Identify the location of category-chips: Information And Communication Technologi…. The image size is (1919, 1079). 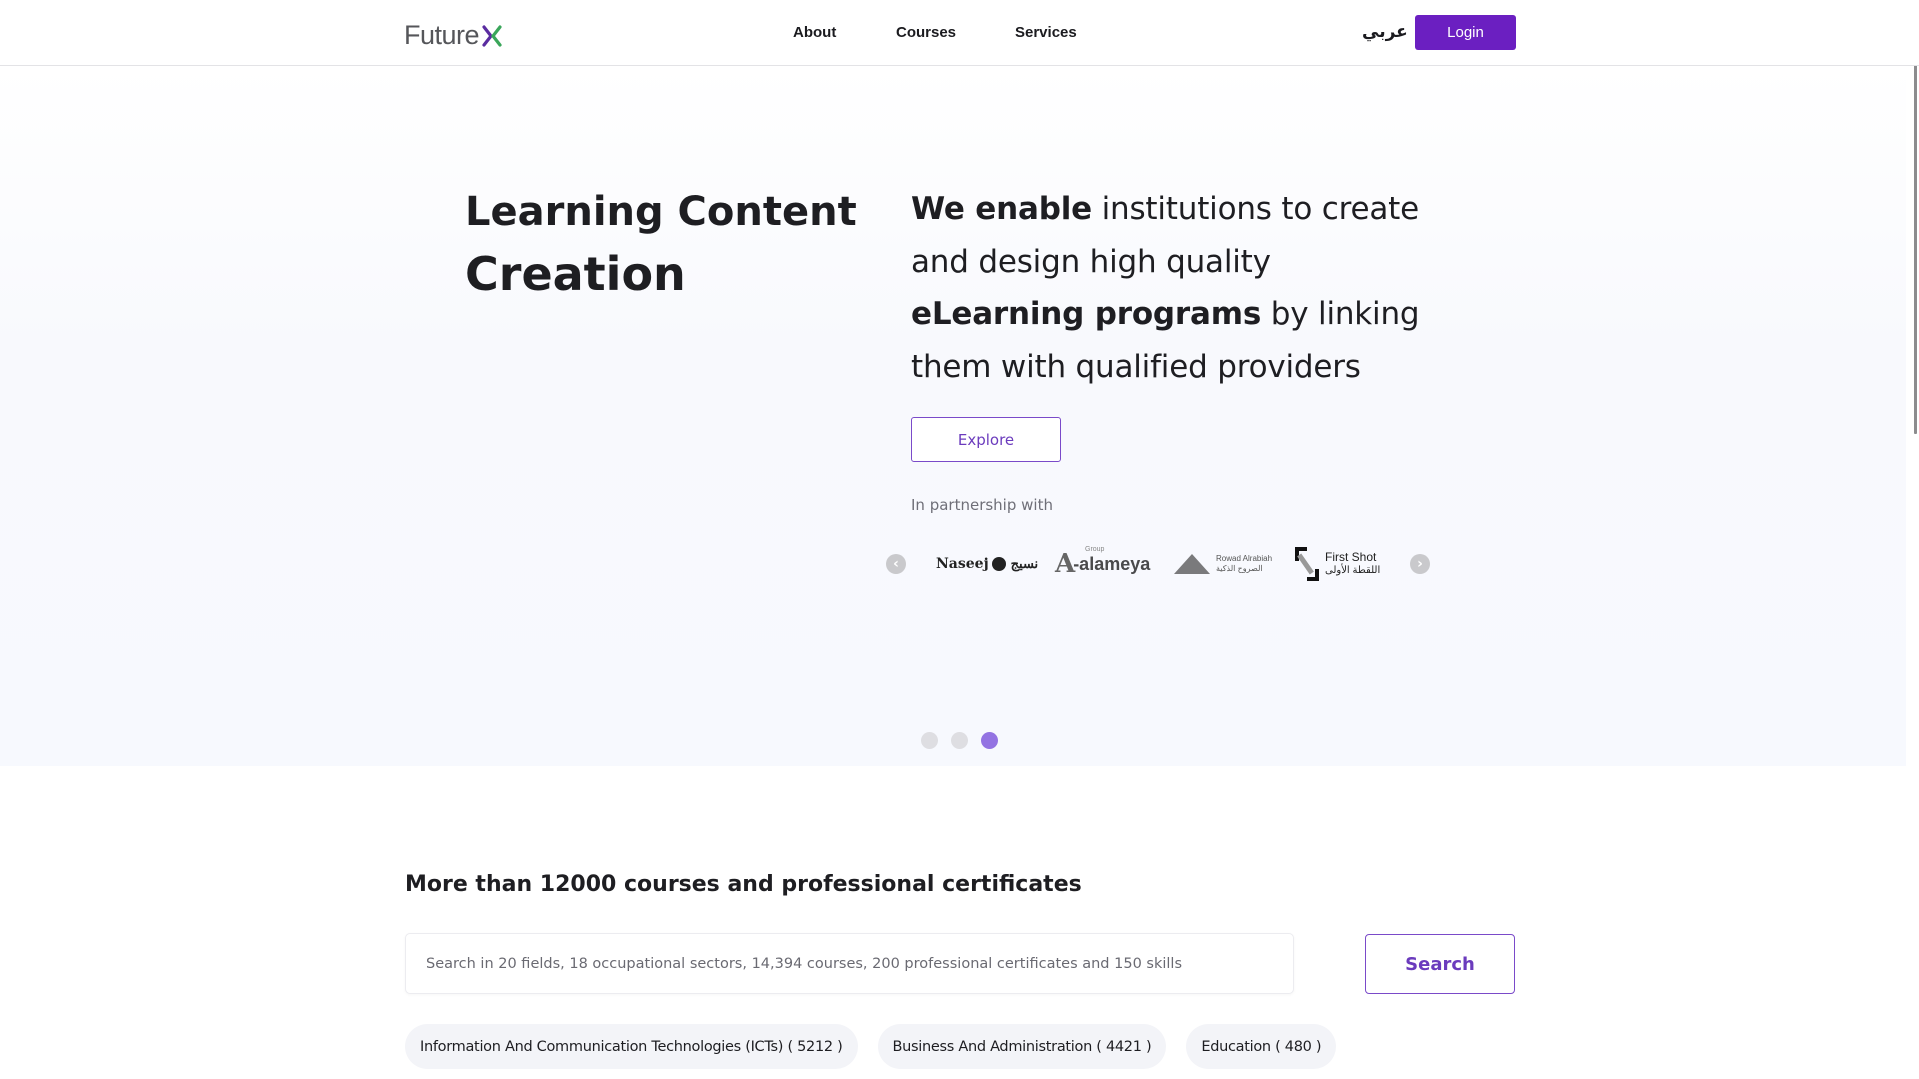
(871, 1046).